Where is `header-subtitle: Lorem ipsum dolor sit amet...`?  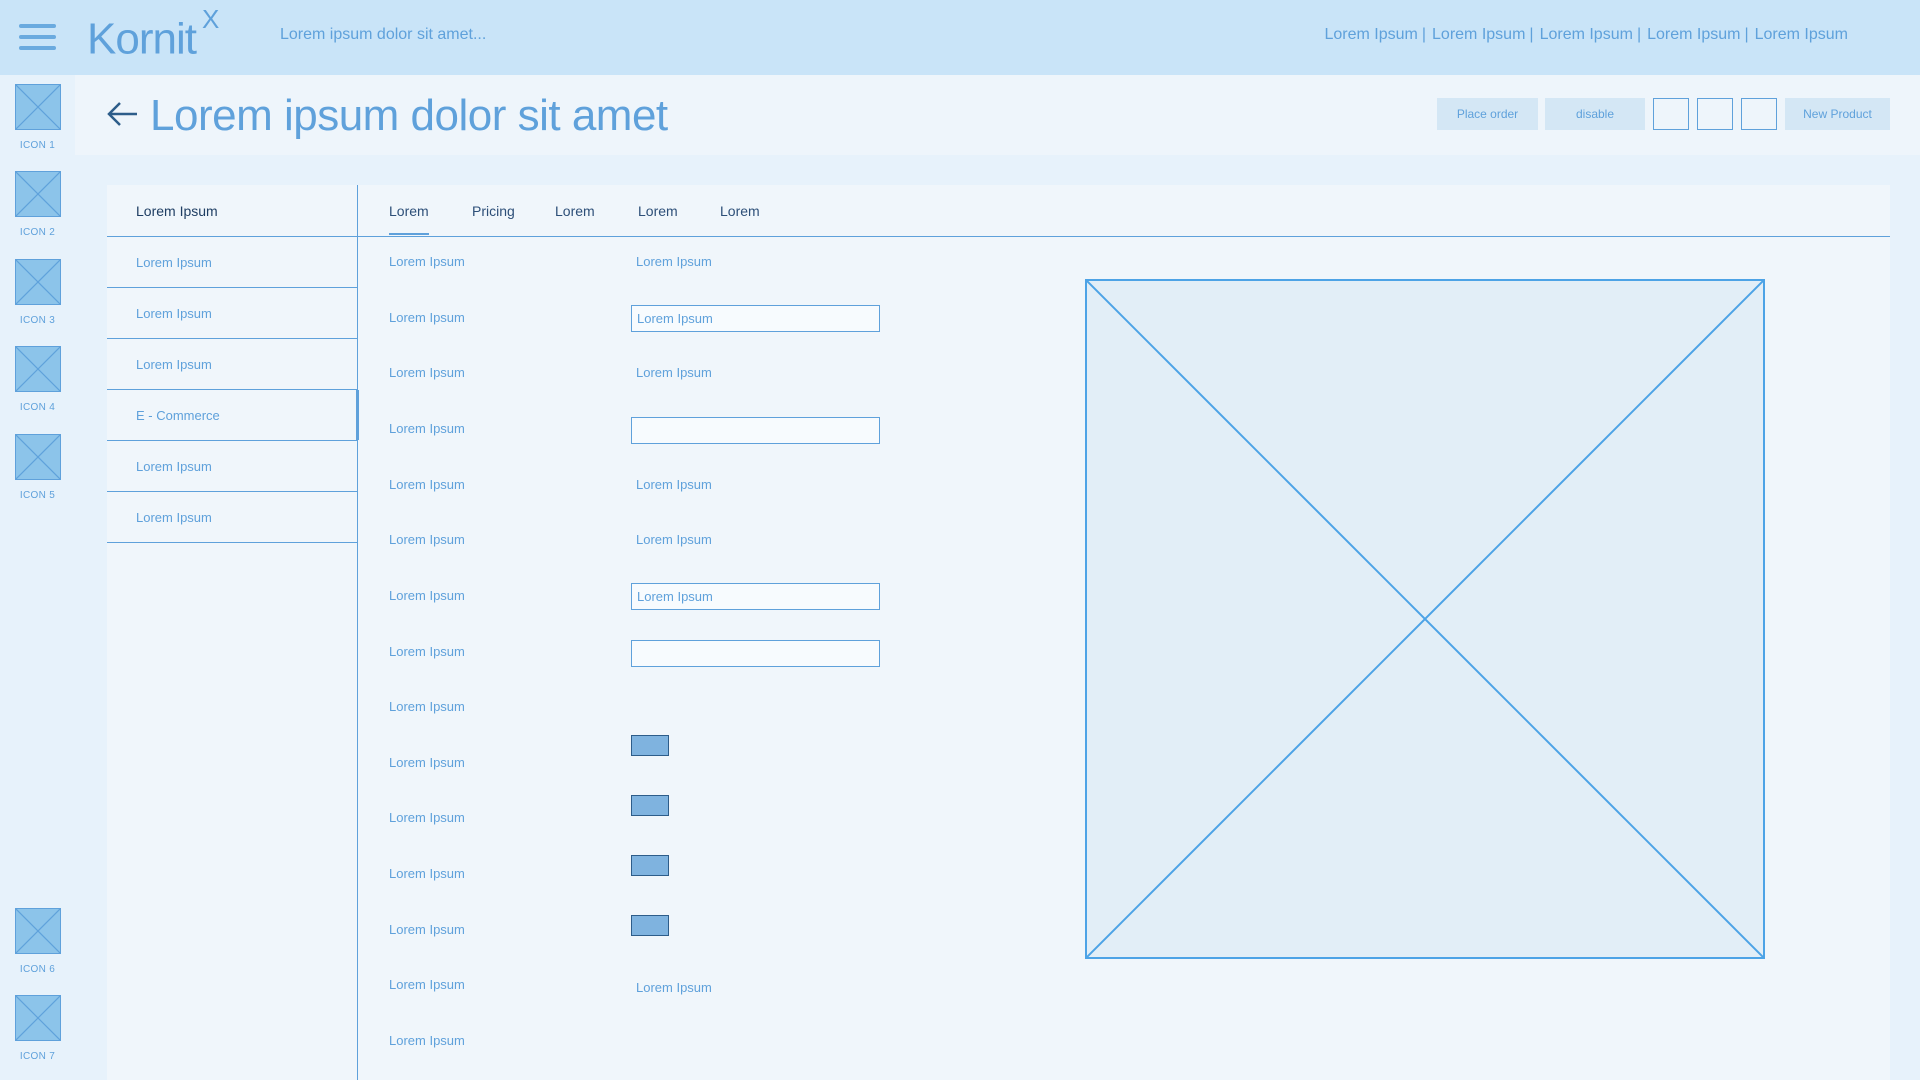 header-subtitle: Lorem ipsum dolor sit amet... is located at coordinates (383, 34).